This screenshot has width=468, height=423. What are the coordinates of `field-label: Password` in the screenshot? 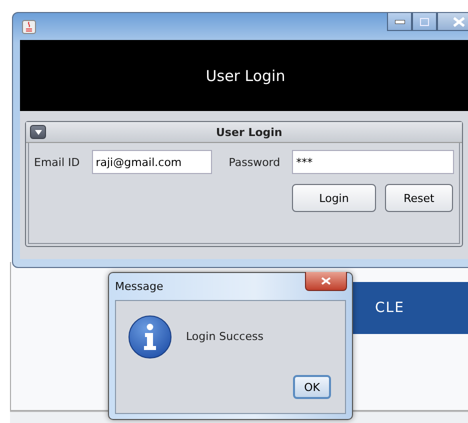 It's located at (254, 162).